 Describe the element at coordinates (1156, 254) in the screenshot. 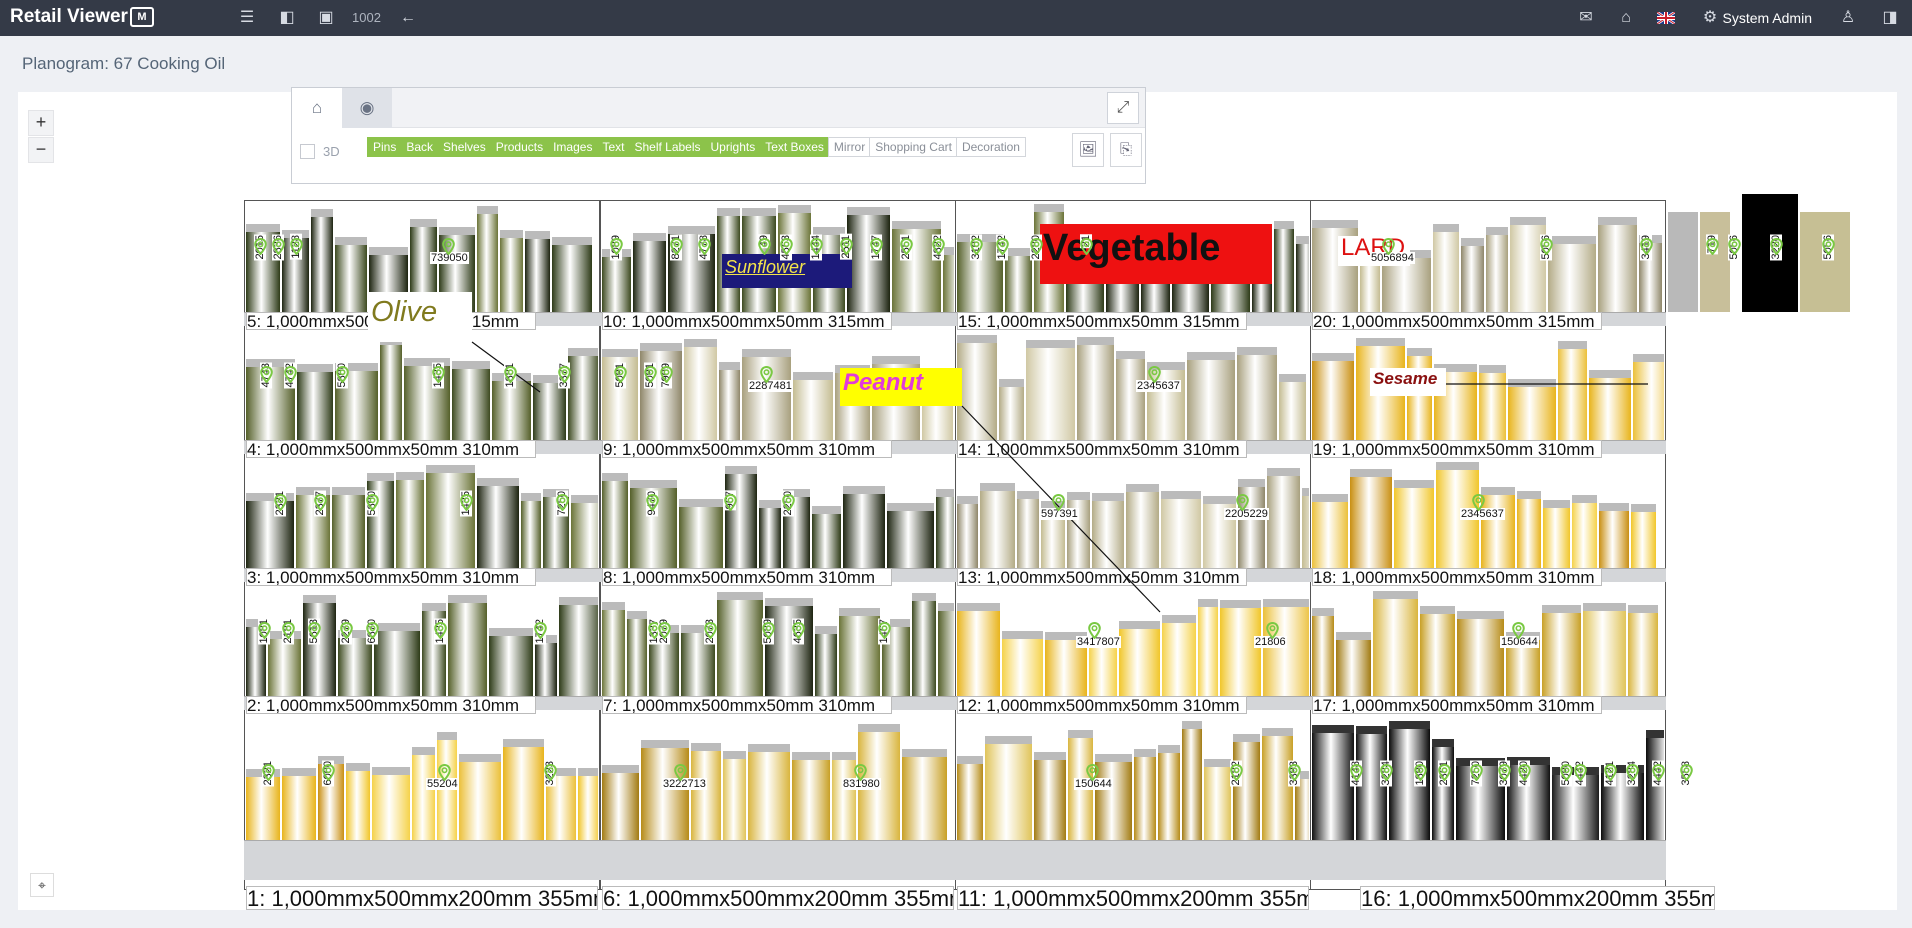

I see `text-box-vegetable: Vegetable` at that location.